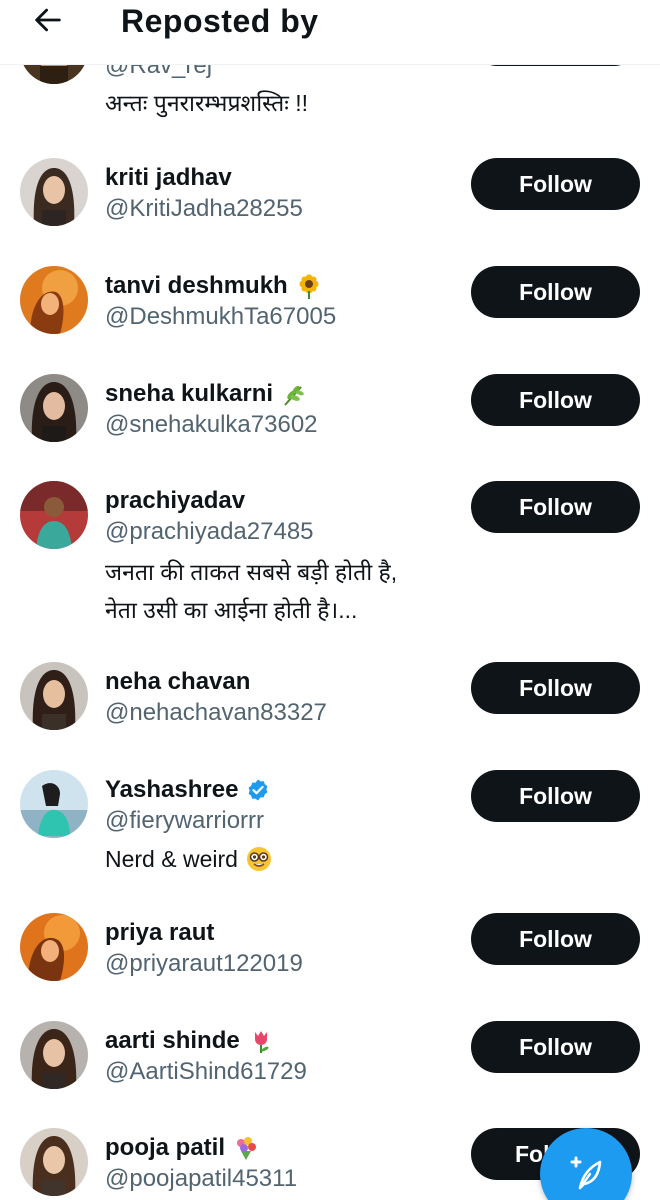 Image resolution: width=660 pixels, height=1200 pixels. Describe the element at coordinates (251, 572) in the screenshot. I see `bio-line: जनता की ताकत सबसे बड़ी होती है,` at that location.